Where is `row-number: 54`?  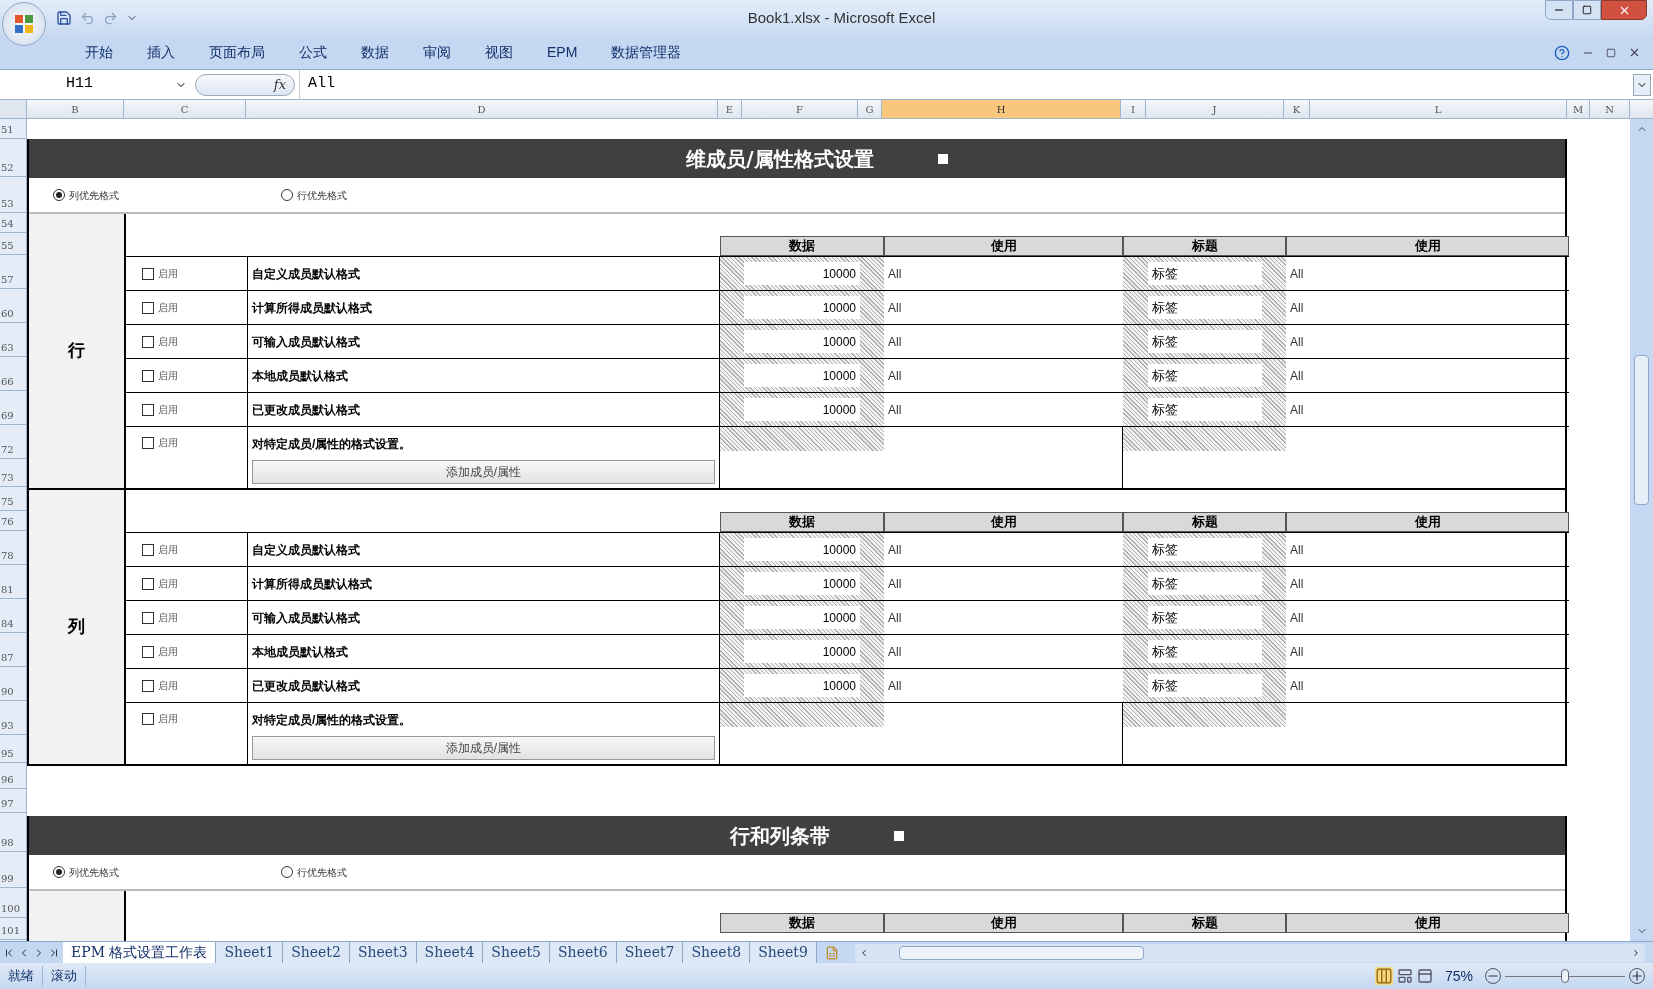 row-number: 54 is located at coordinates (13, 223).